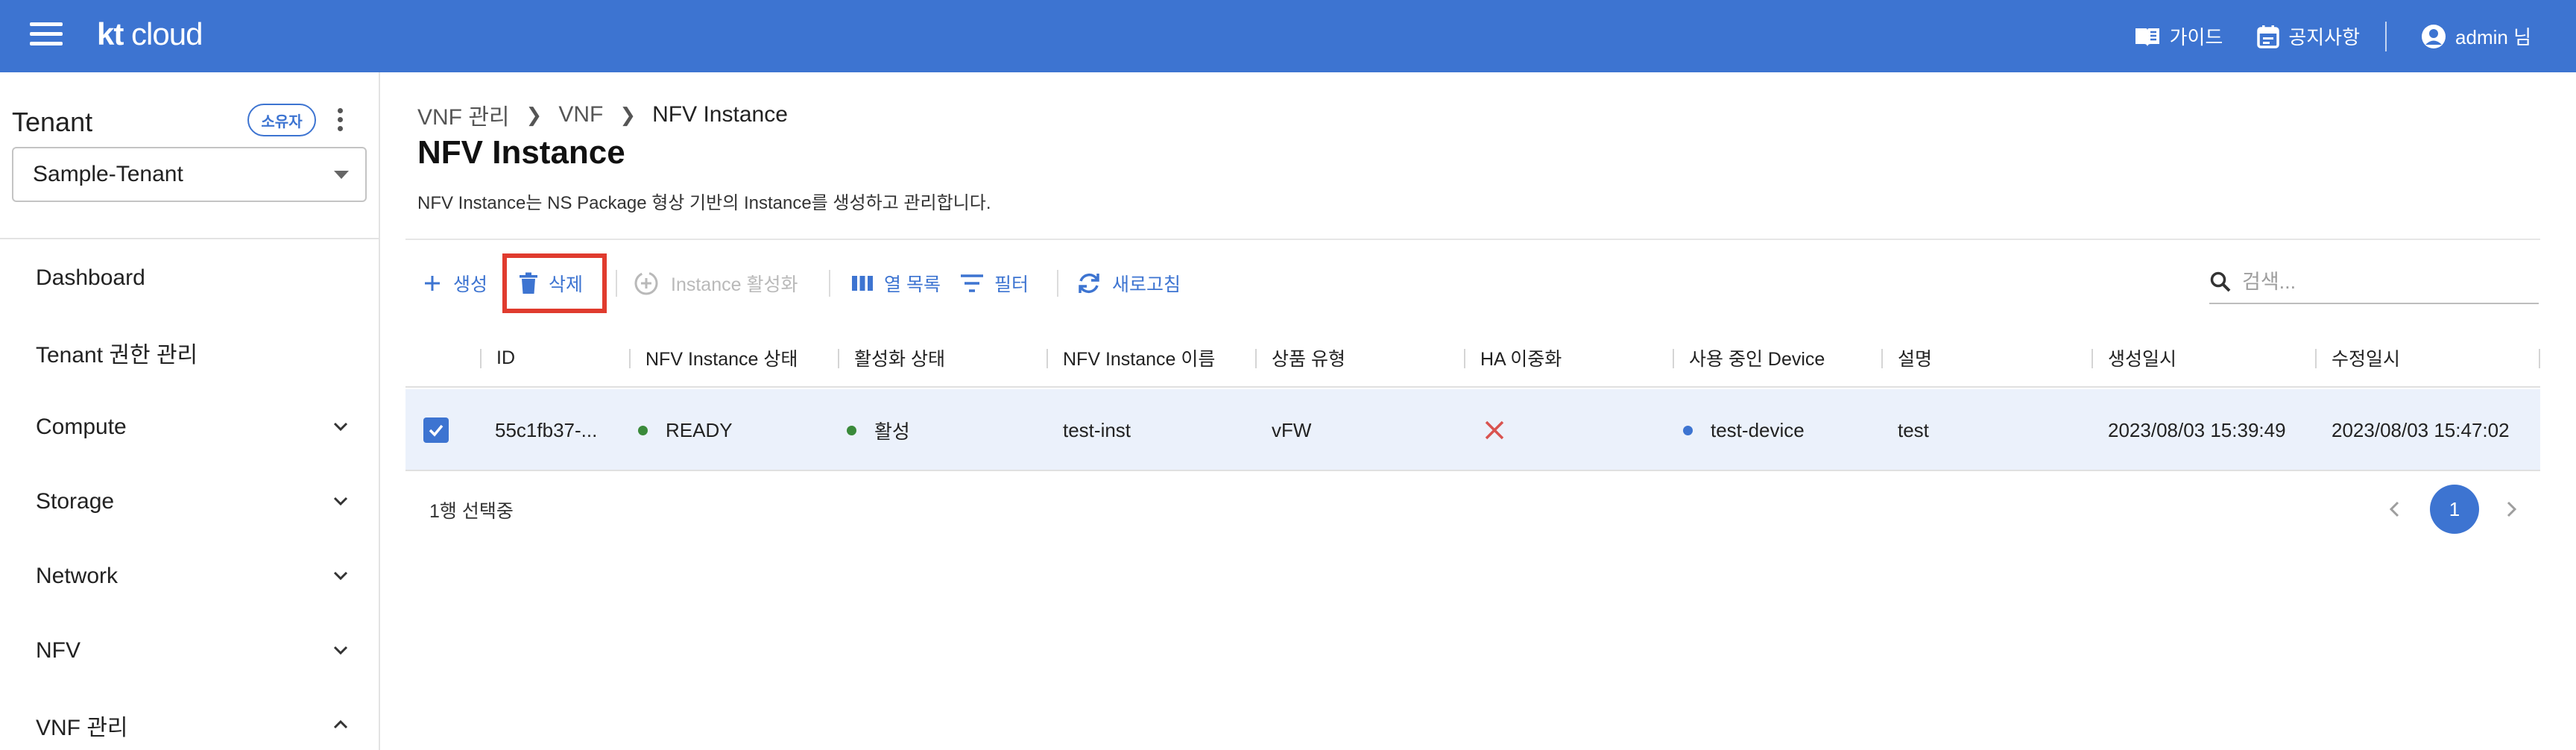 The height and width of the screenshot is (750, 2576). I want to click on guide-link: 가이드, so click(2178, 36).